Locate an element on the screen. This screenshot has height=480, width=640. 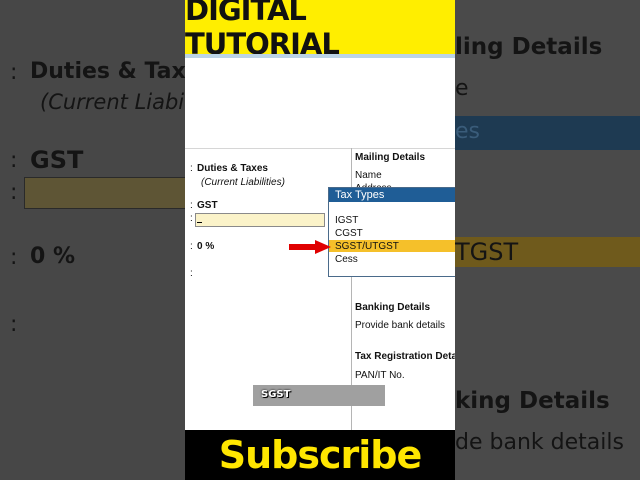
option-sgst-utgst: SGST/UTGST is located at coordinates (367, 246).